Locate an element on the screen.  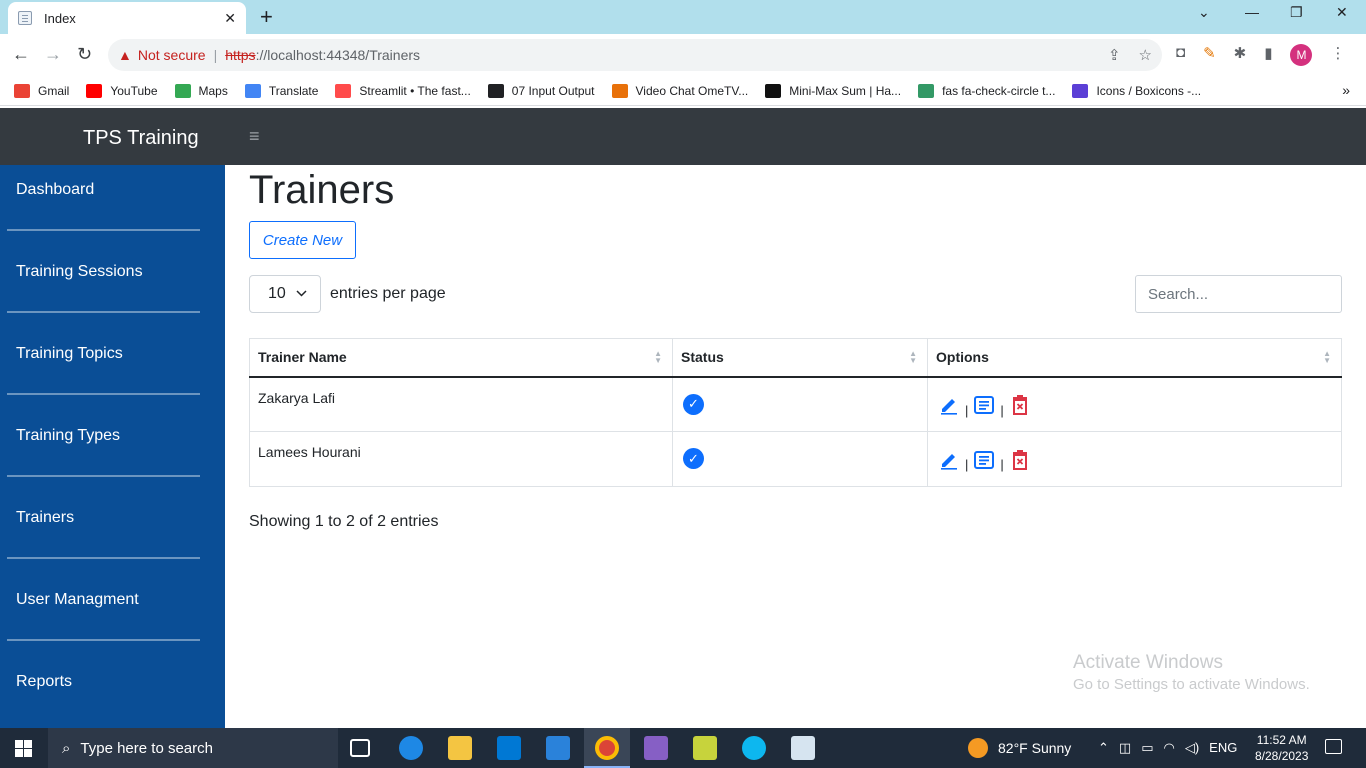
language-indicator: ENG is located at coordinates (1223, 748).